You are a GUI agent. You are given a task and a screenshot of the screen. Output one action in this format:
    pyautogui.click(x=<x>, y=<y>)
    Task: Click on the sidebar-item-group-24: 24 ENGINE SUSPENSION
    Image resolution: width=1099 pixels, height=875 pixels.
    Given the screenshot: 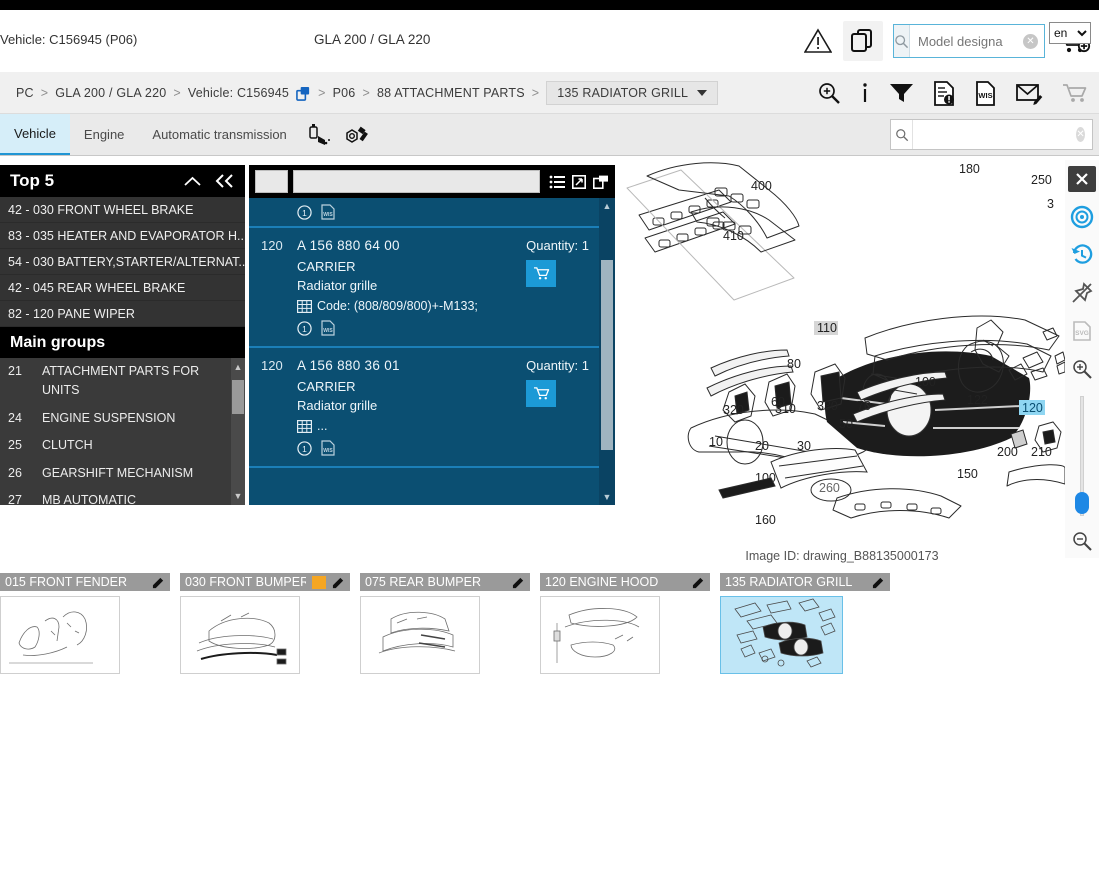 What is the action you would take?
    pyautogui.click(x=122, y=418)
    